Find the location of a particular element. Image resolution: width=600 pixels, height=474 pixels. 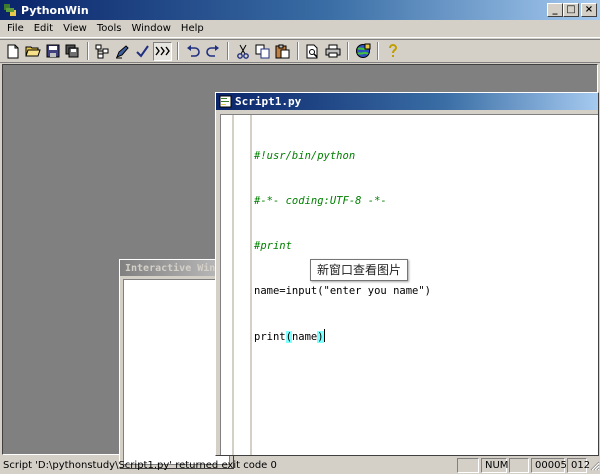

python-icon is located at coordinates (10, 10).